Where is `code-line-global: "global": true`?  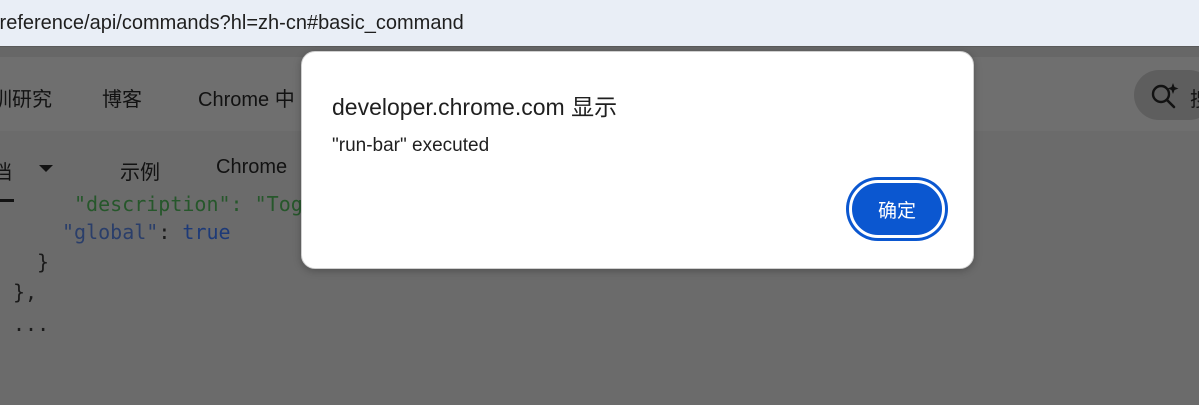 code-line-global: "global": true is located at coordinates (146, 232).